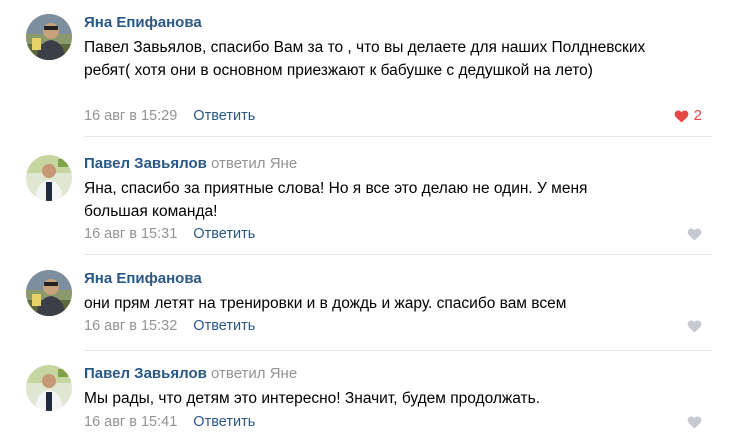  I want to click on like-button: 2, so click(688, 116).